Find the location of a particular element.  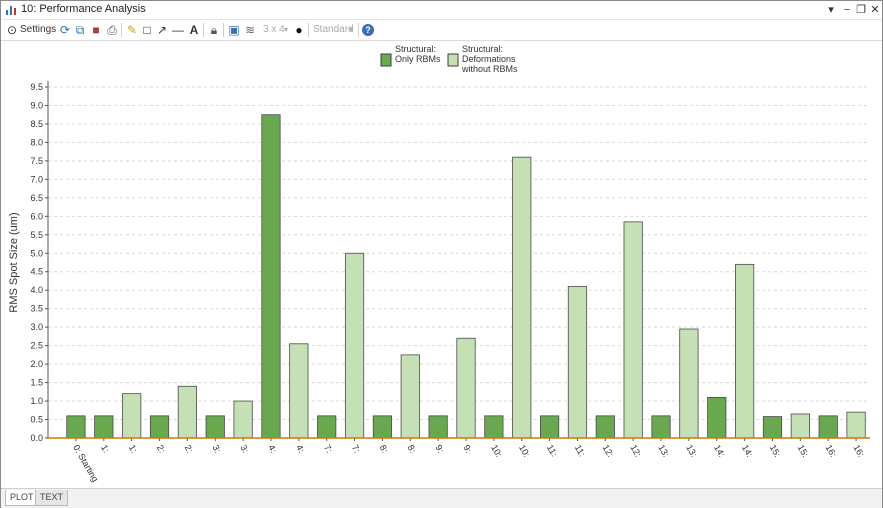

layers-icon: ≋ is located at coordinates (250, 30).